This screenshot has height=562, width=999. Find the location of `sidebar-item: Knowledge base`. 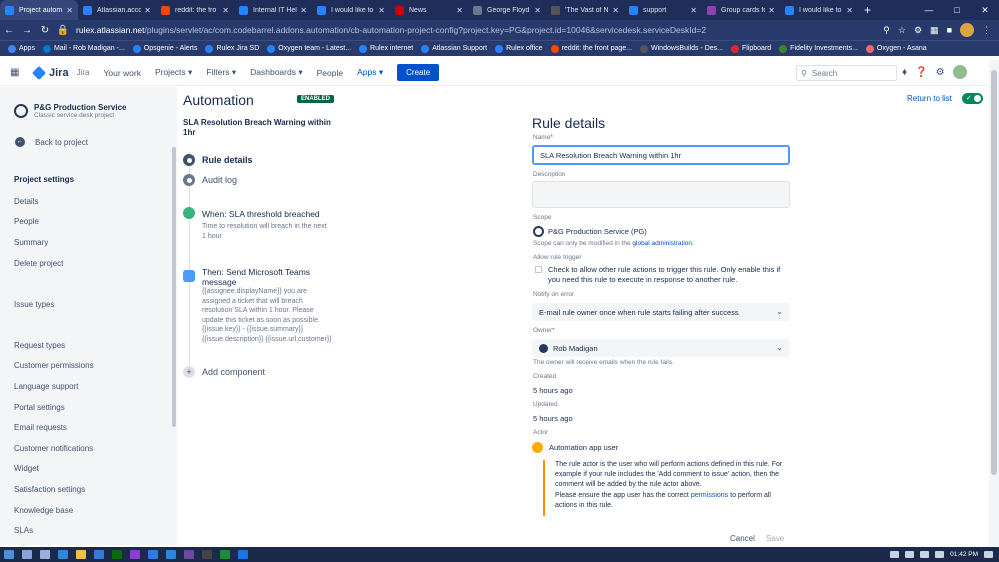

sidebar-item: Knowledge base is located at coordinates (43, 510).